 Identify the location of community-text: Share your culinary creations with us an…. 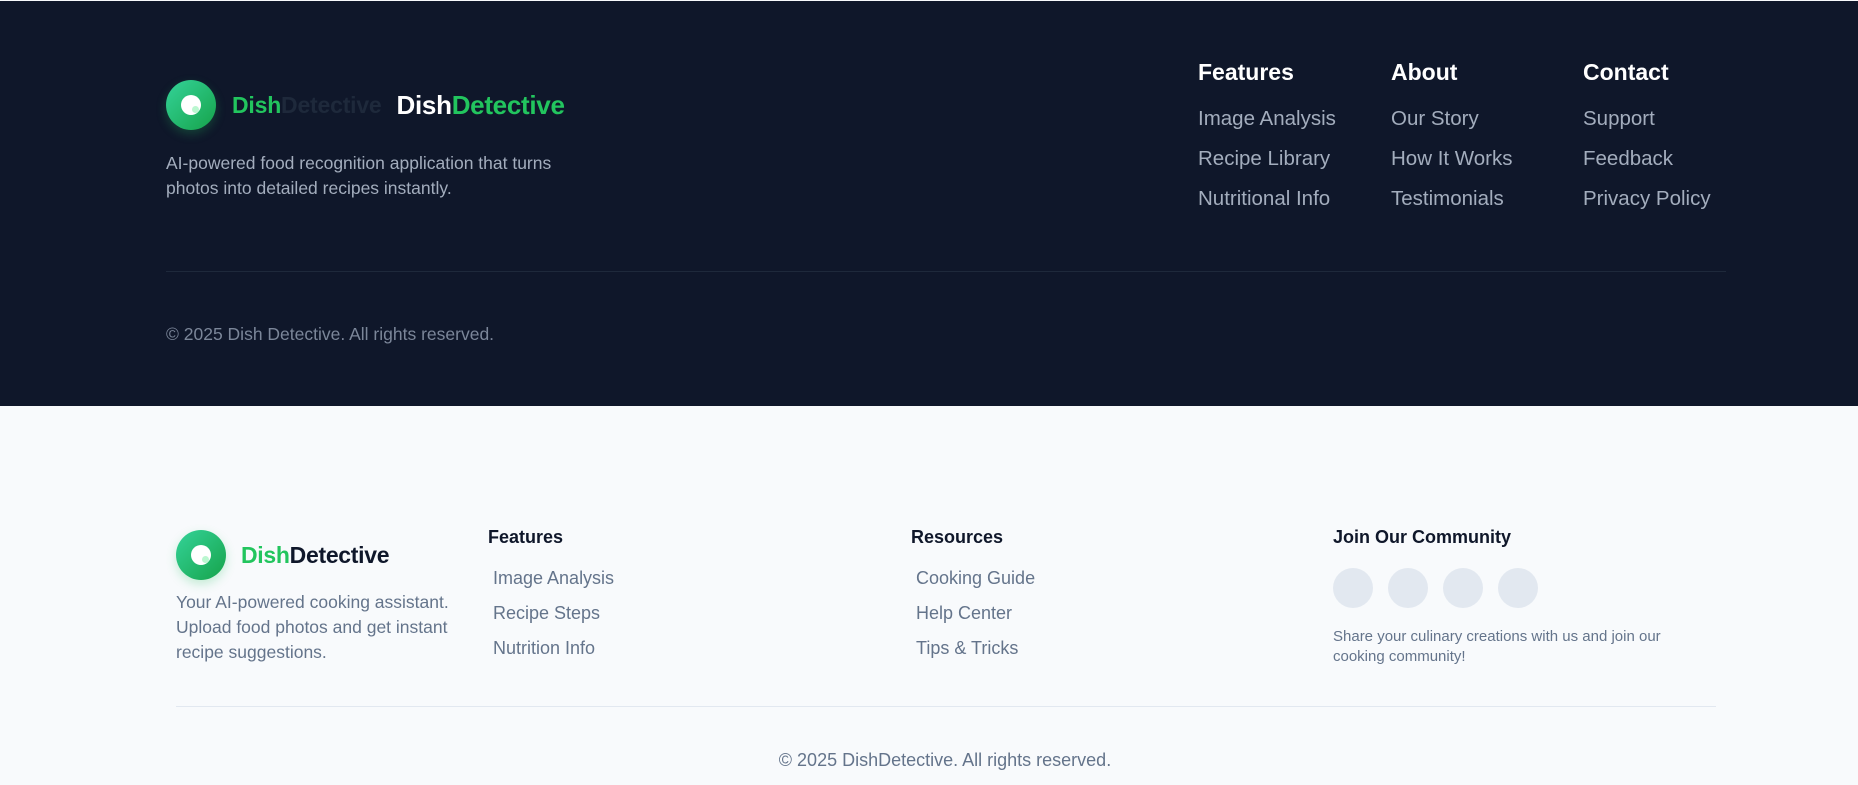
(1497, 646).